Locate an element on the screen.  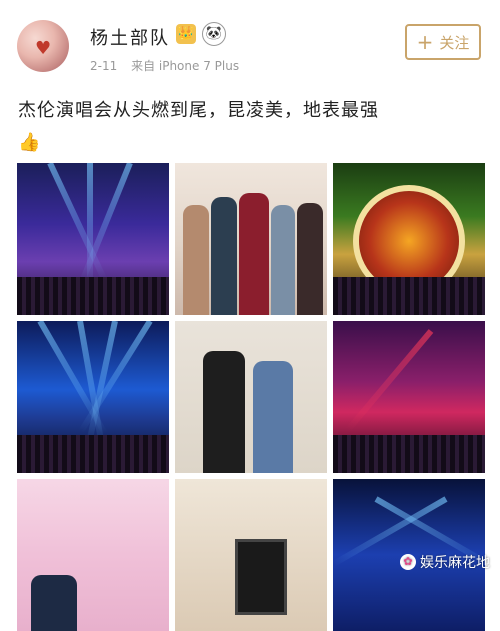
photo-group-photo is located at coordinates (251, 239).